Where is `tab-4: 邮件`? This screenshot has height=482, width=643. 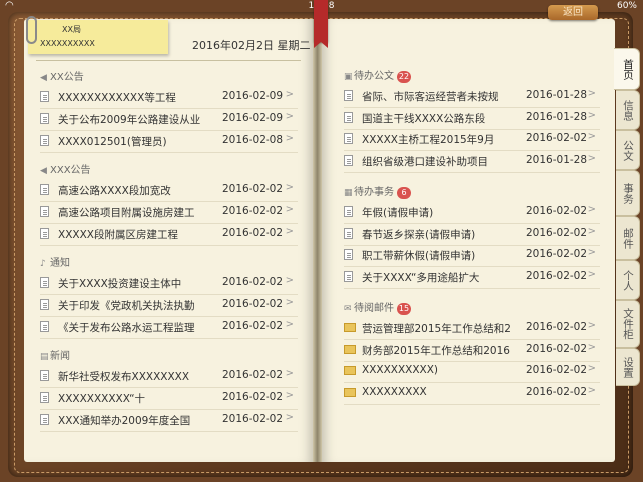
tab-4: 邮件 is located at coordinates (628, 238).